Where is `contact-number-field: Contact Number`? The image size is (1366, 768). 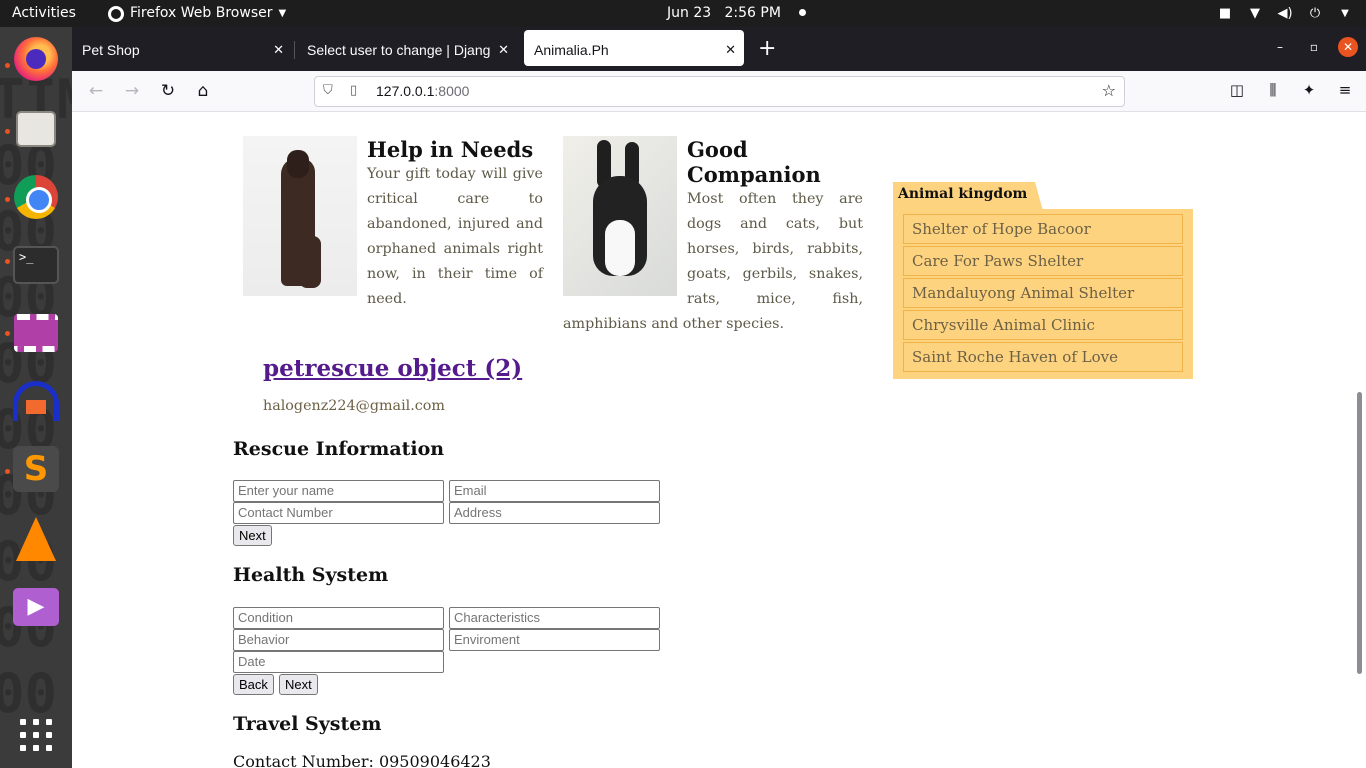
contact-number-field: Contact Number is located at coordinates (338, 513).